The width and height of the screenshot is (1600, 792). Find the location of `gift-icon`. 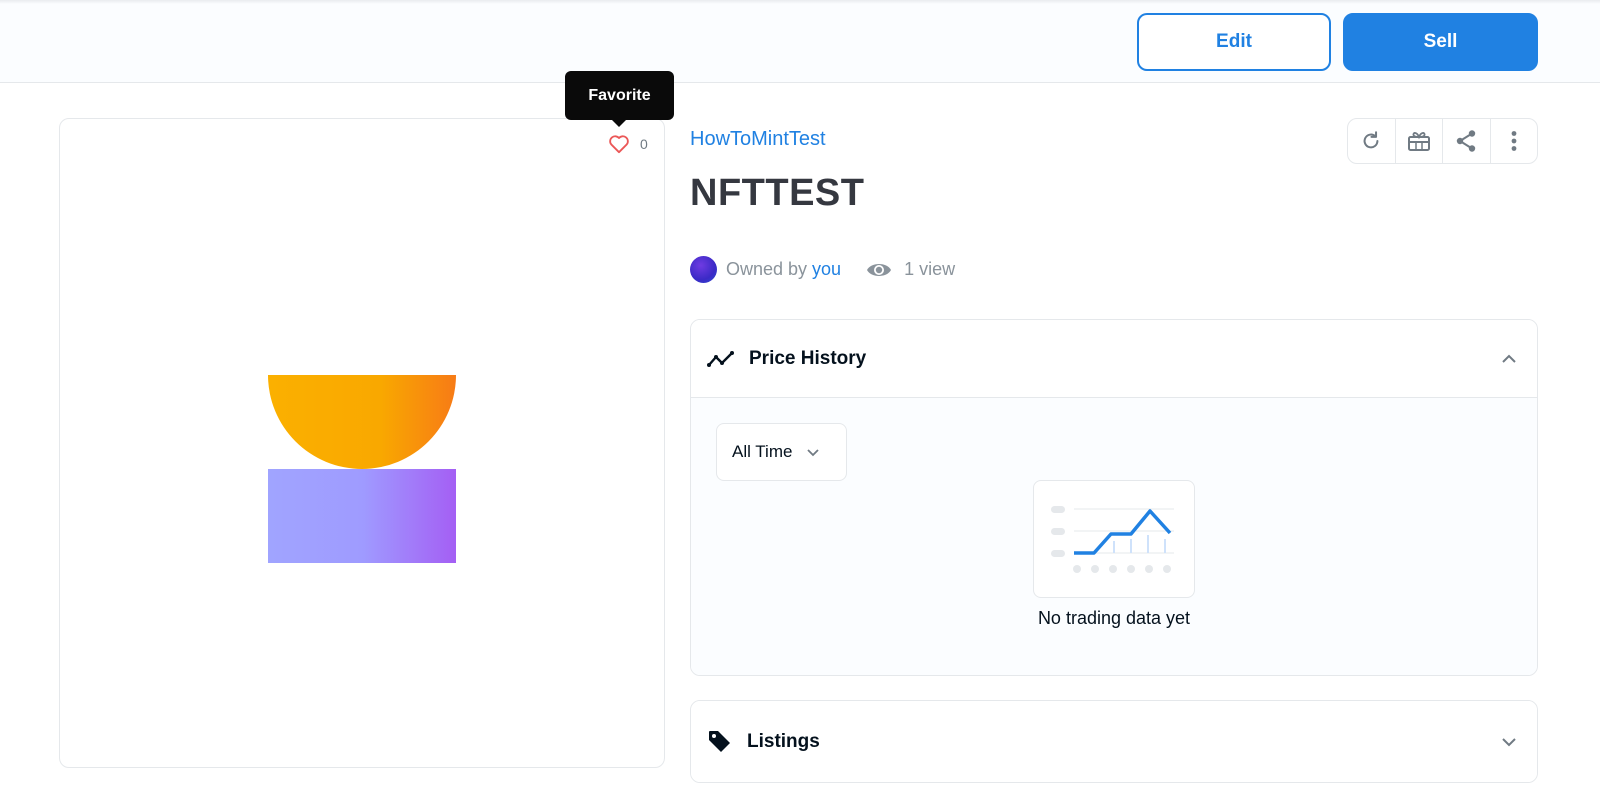

gift-icon is located at coordinates (1418, 141).